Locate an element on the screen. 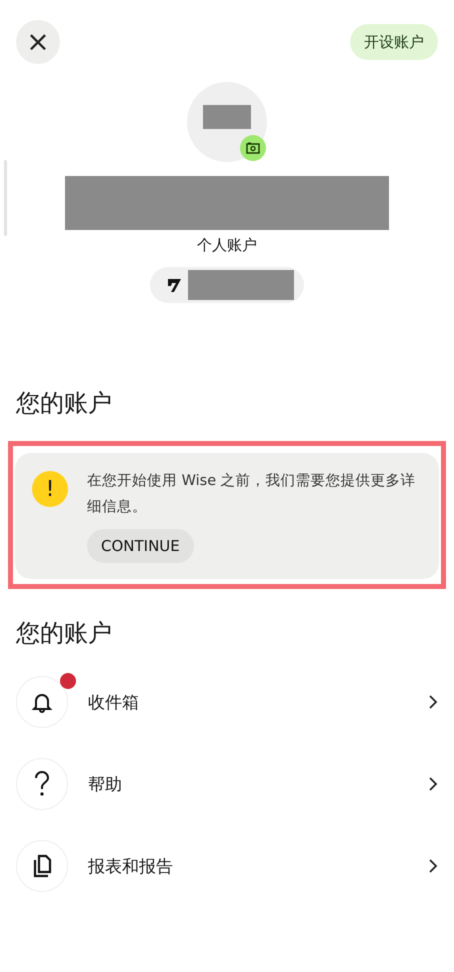 The image size is (454, 972). menu-item: 收件箱 is located at coordinates (258, 702).